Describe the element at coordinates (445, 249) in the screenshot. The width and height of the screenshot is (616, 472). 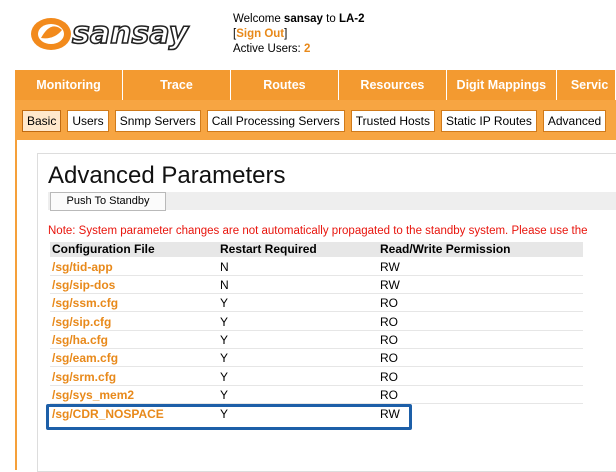
I see `col-read-write-permission: Read/Write Permission` at that location.